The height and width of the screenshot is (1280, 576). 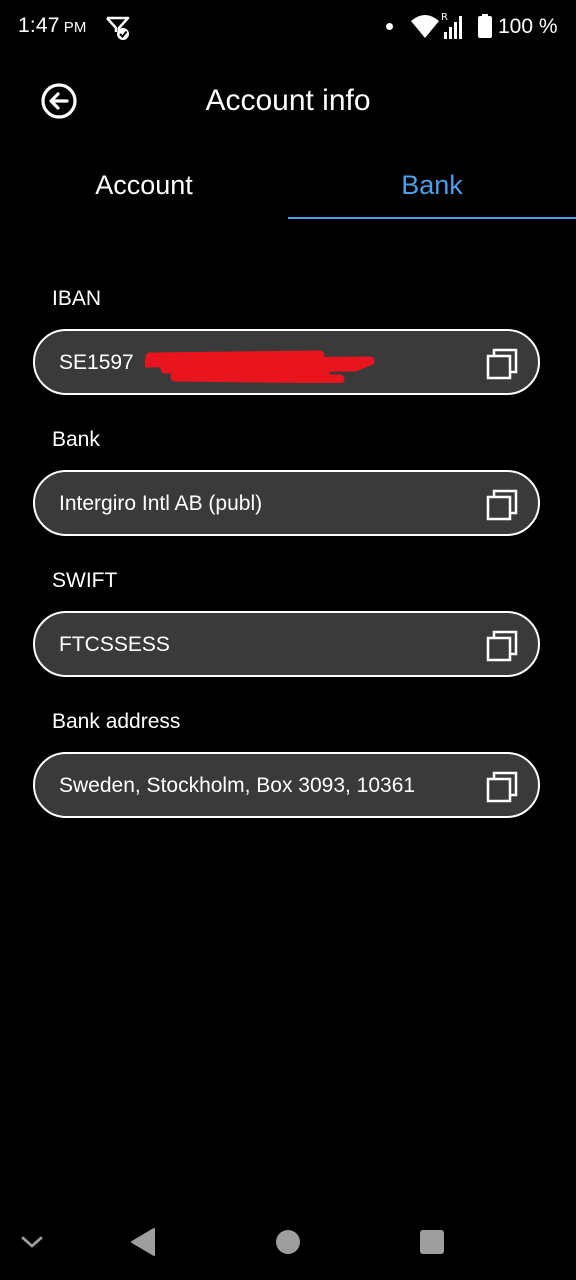 I want to click on dot-icon, so click(x=389, y=26).